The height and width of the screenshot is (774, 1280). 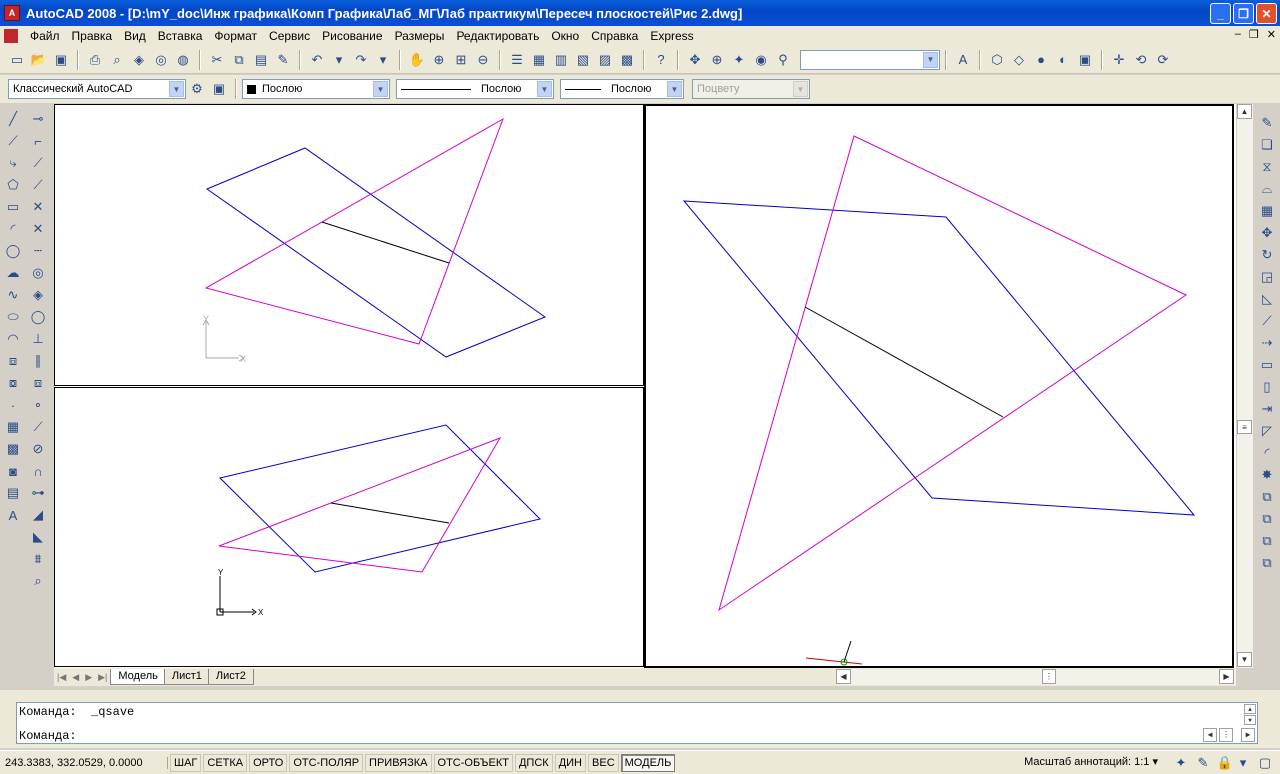 What do you see at coordinates (38, 581) in the screenshot?
I see `inquiry-icon: ⌕` at bounding box center [38, 581].